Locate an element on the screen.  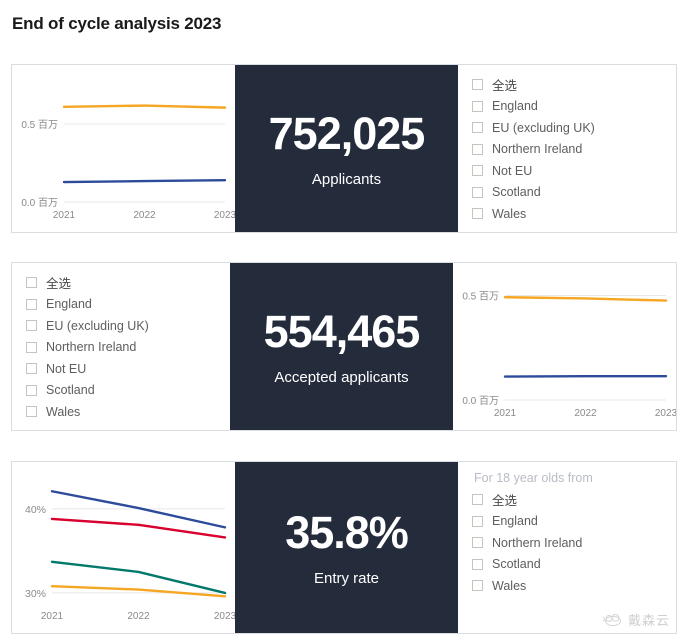
y-axis-tick-label: 30% is located at coordinates (35, 594).